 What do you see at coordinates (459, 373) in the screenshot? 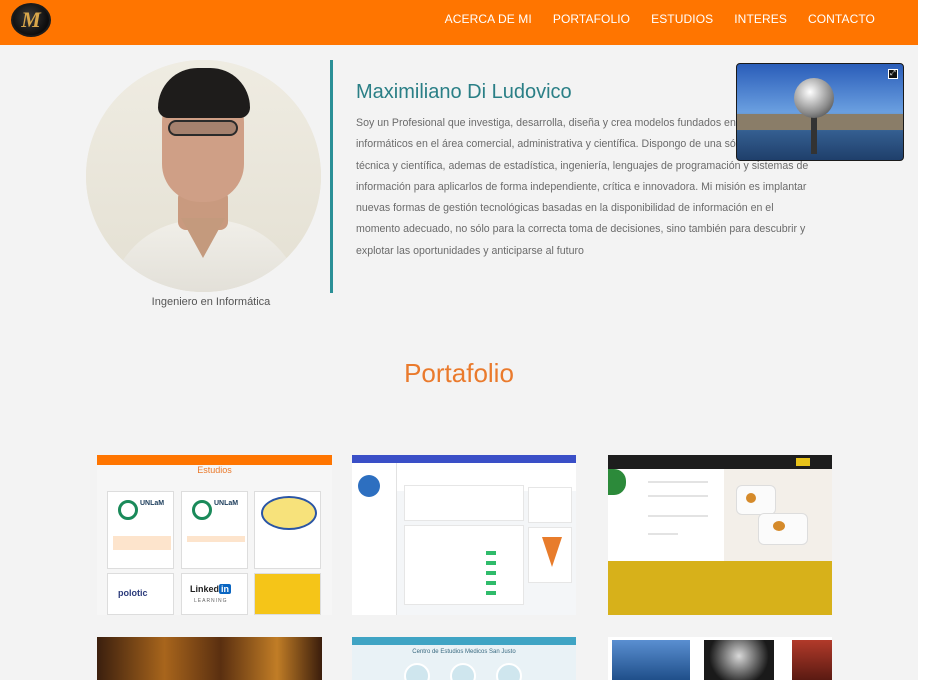
I see `portfolio-title: Portafolio` at bounding box center [459, 373].